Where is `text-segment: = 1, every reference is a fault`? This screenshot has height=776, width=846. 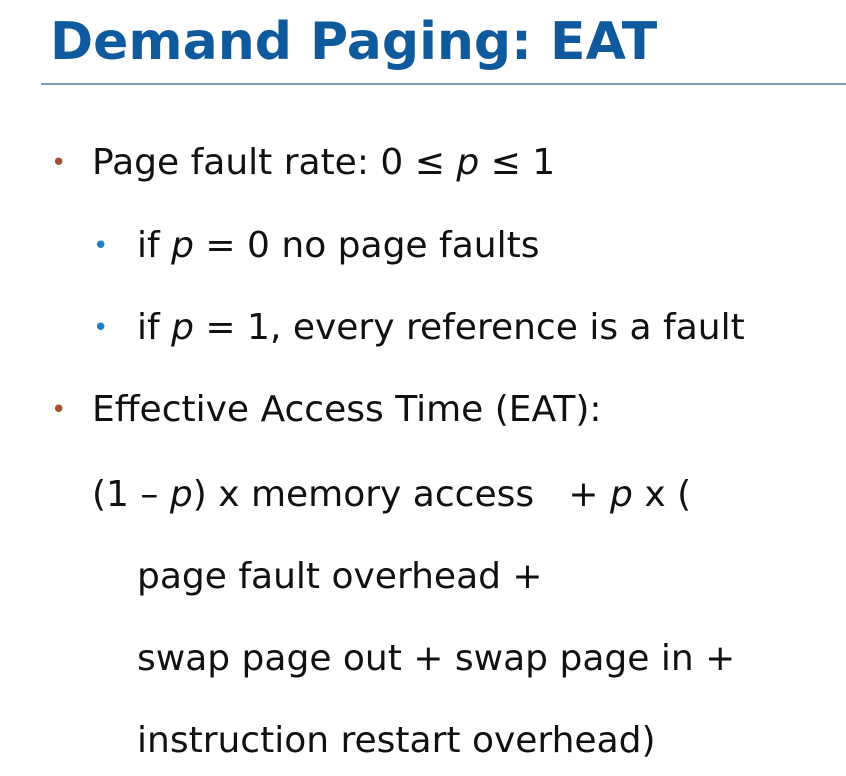
text-segment: = 1, every reference is a fault is located at coordinates (469, 327).